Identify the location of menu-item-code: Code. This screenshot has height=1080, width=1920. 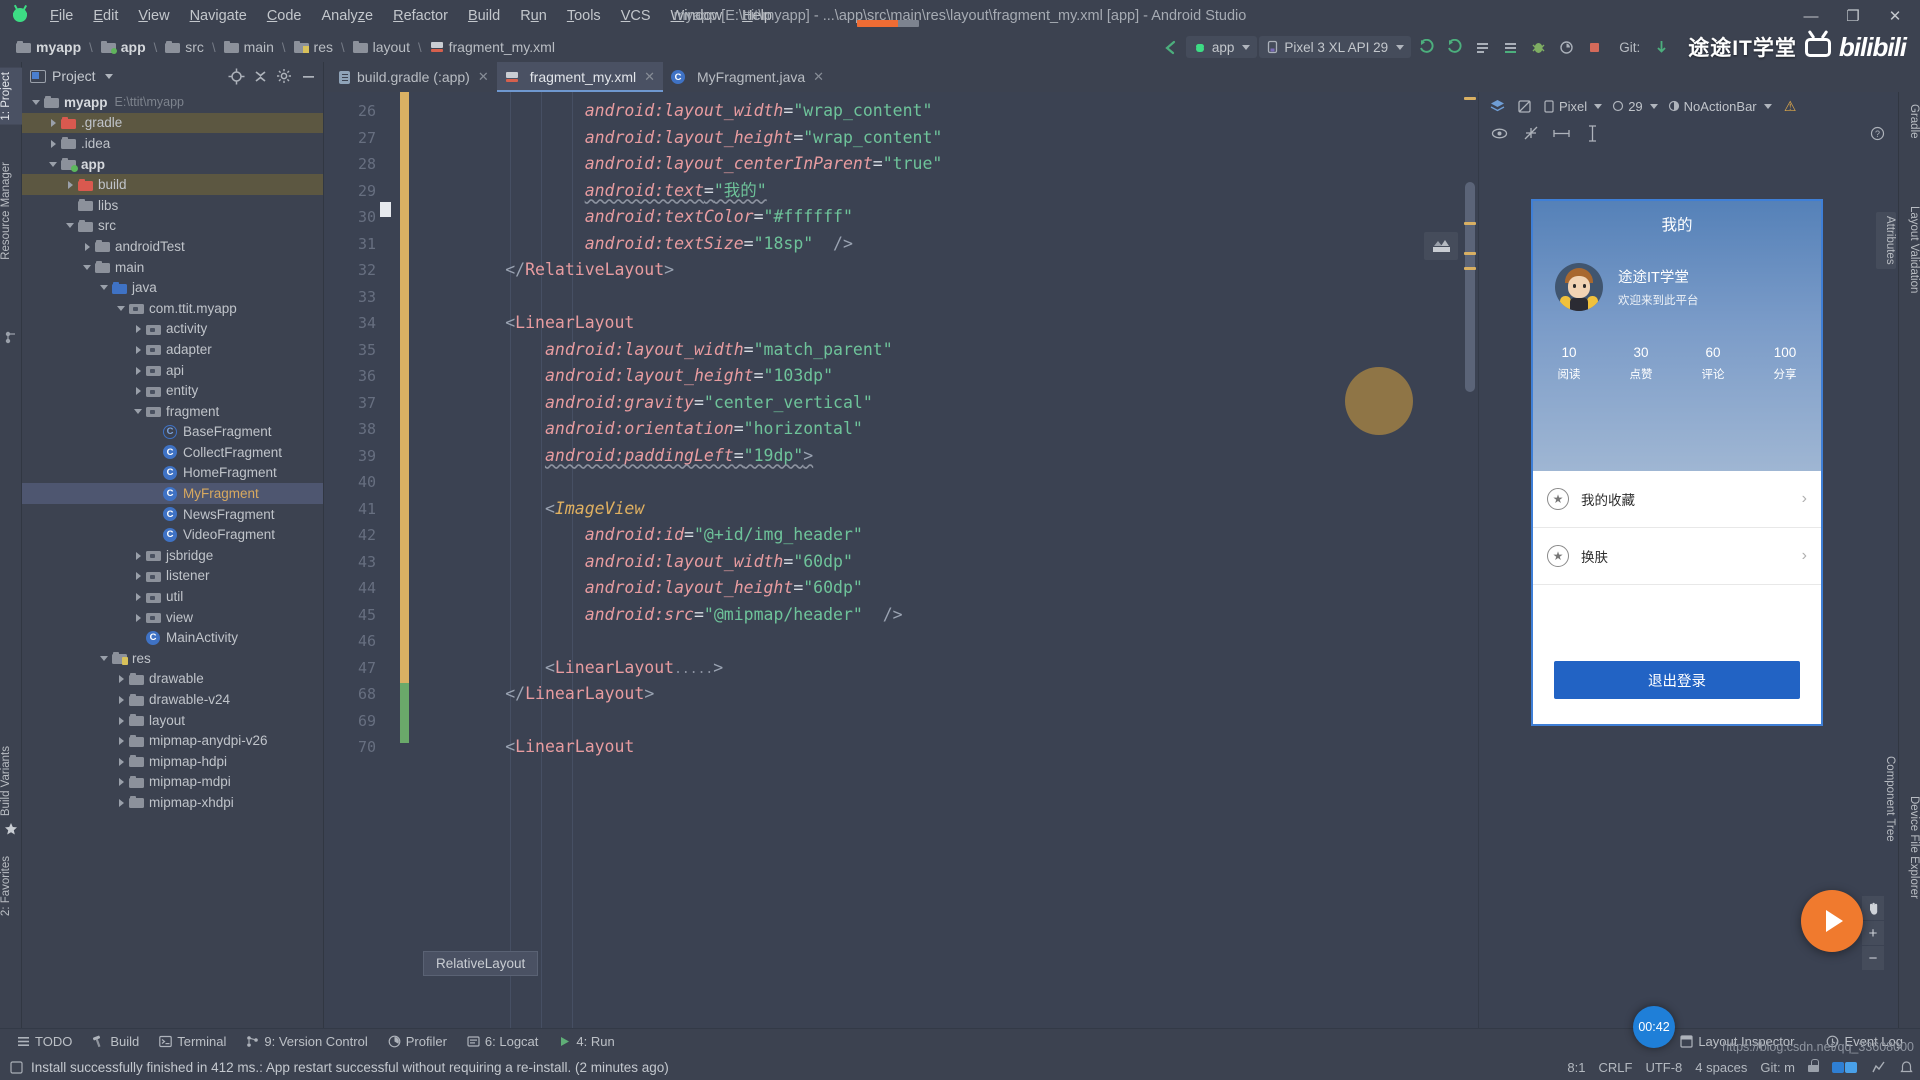
(284, 16).